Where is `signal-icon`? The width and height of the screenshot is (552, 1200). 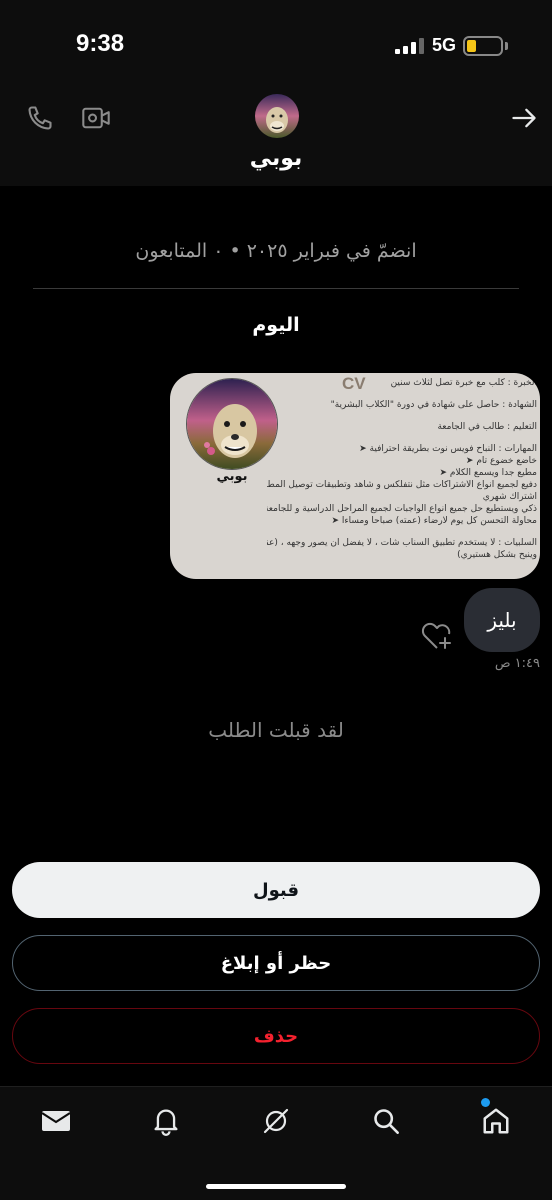
signal-icon is located at coordinates (411, 46).